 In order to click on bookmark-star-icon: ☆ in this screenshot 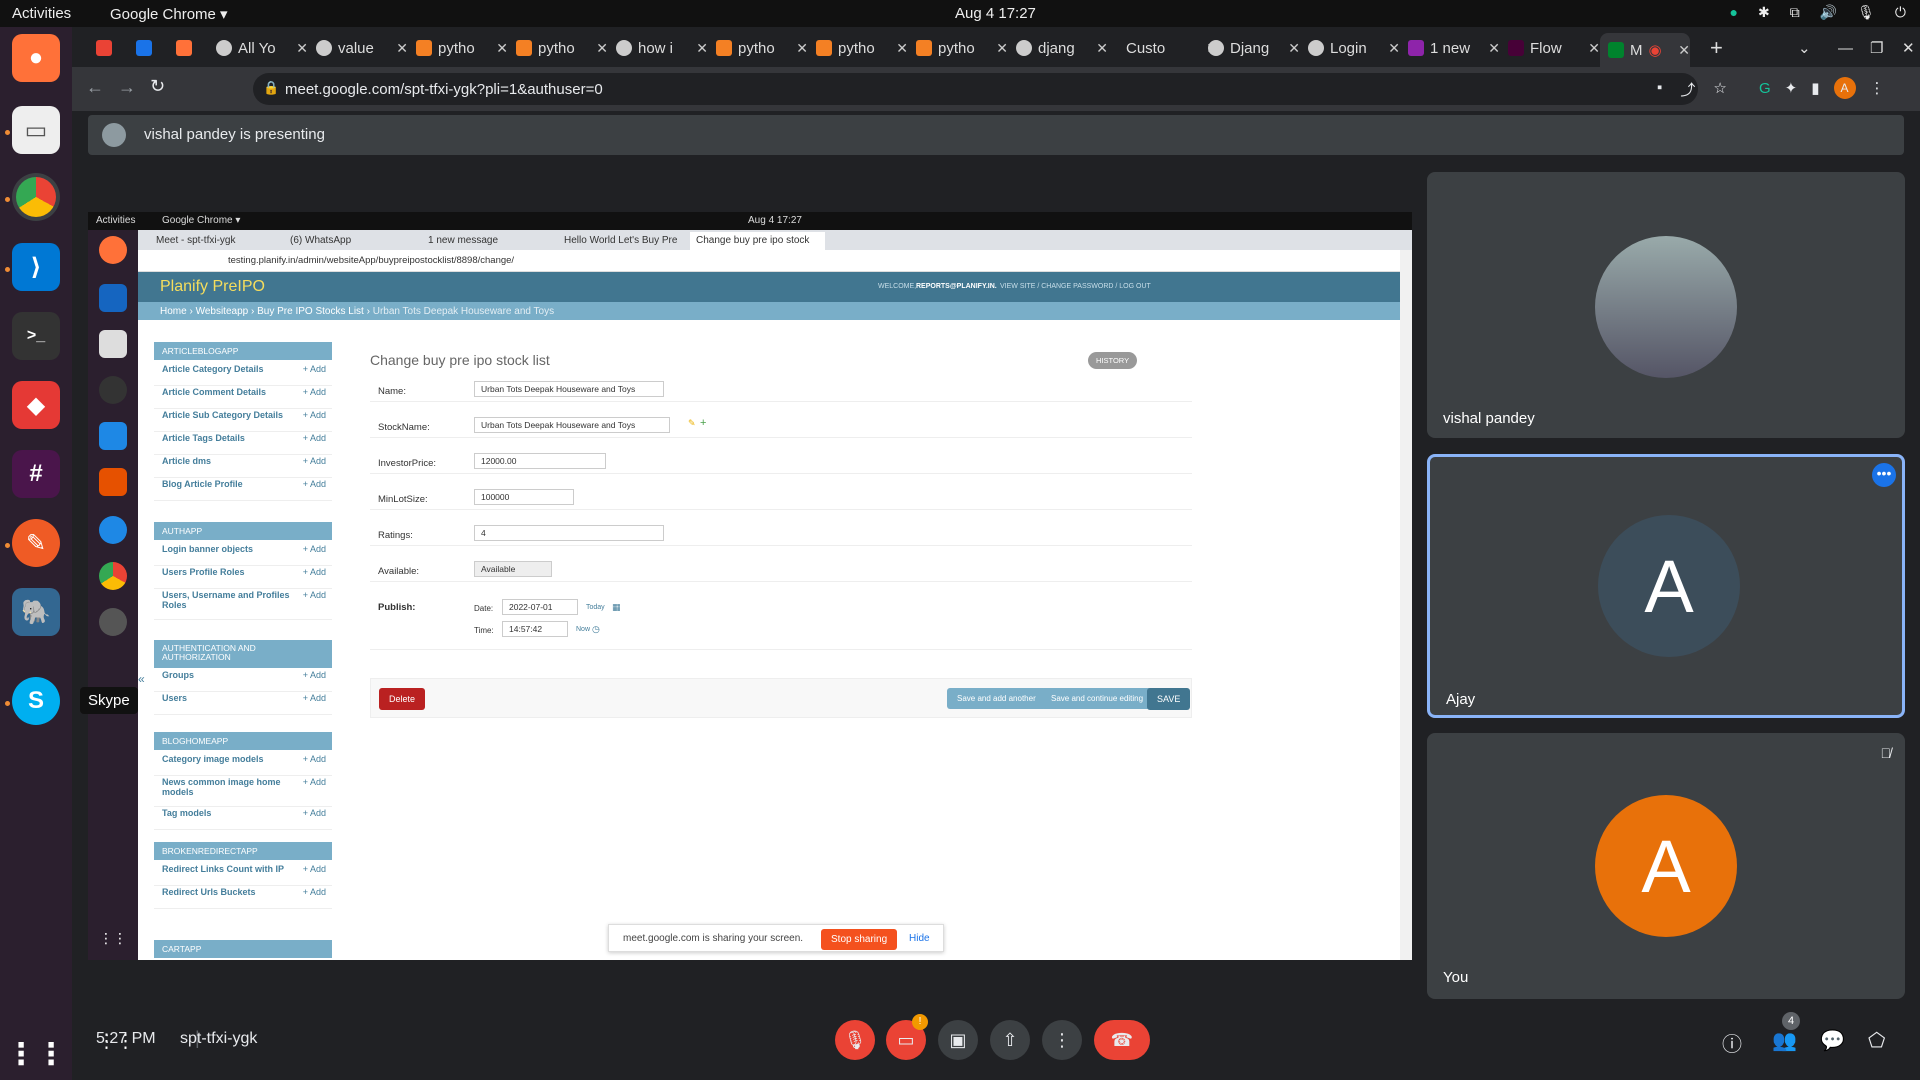, I will do `click(1719, 89)`.